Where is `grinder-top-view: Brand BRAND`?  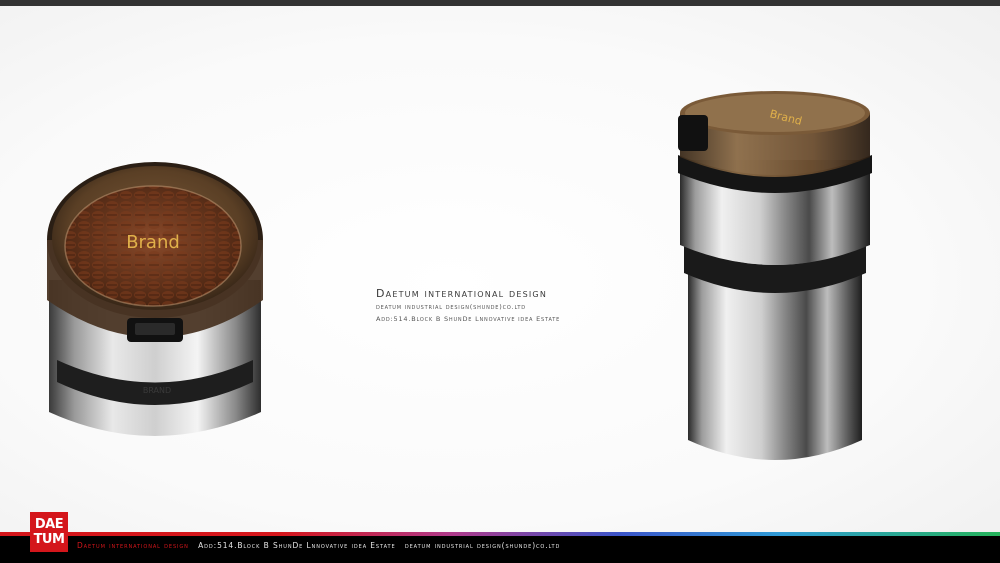
grinder-top-view: Brand BRAND is located at coordinates (155, 302).